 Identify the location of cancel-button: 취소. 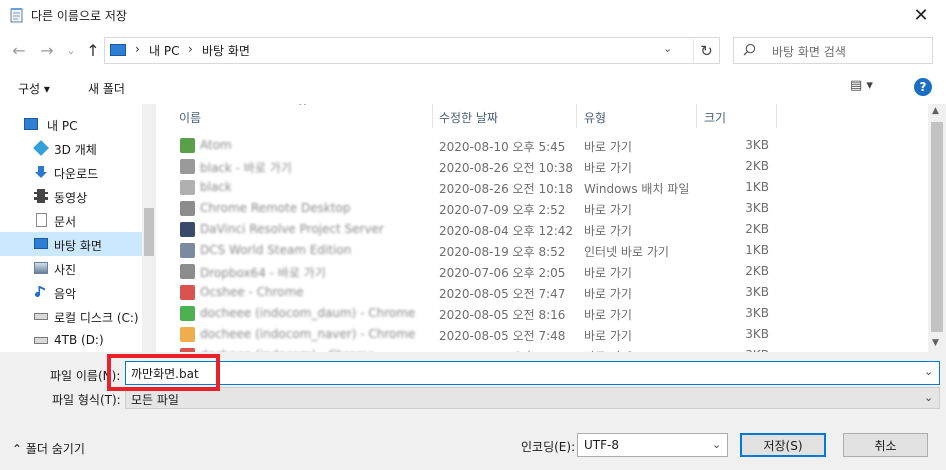
(885, 445).